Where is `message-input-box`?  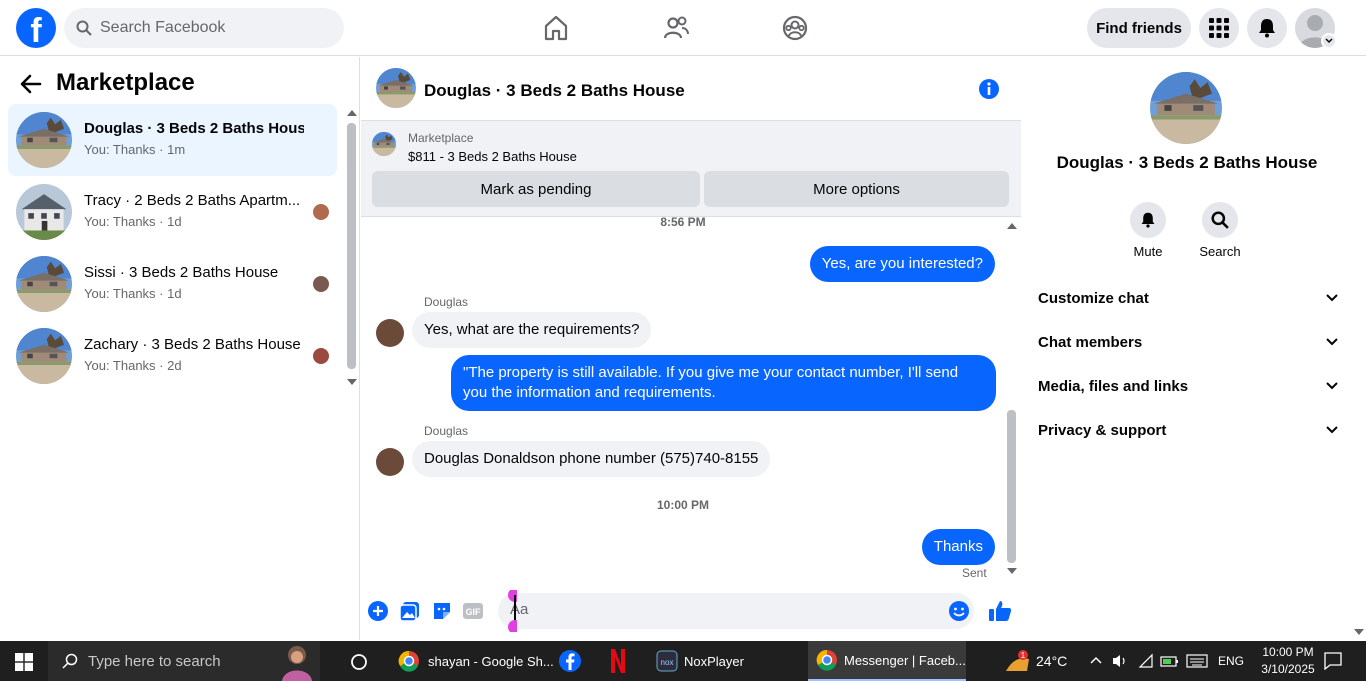 message-input-box is located at coordinates (736, 611).